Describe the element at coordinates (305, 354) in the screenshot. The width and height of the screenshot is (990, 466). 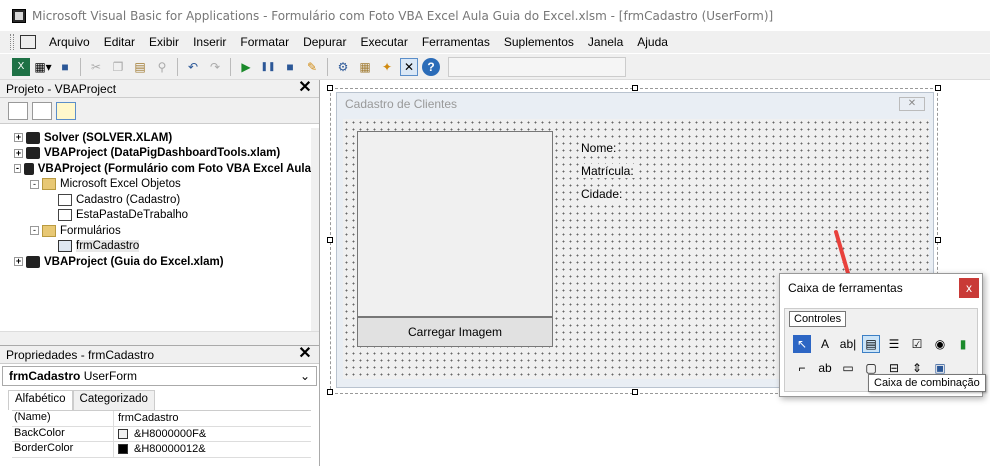
I see `properties-pane-close-icon: ✕` at that location.